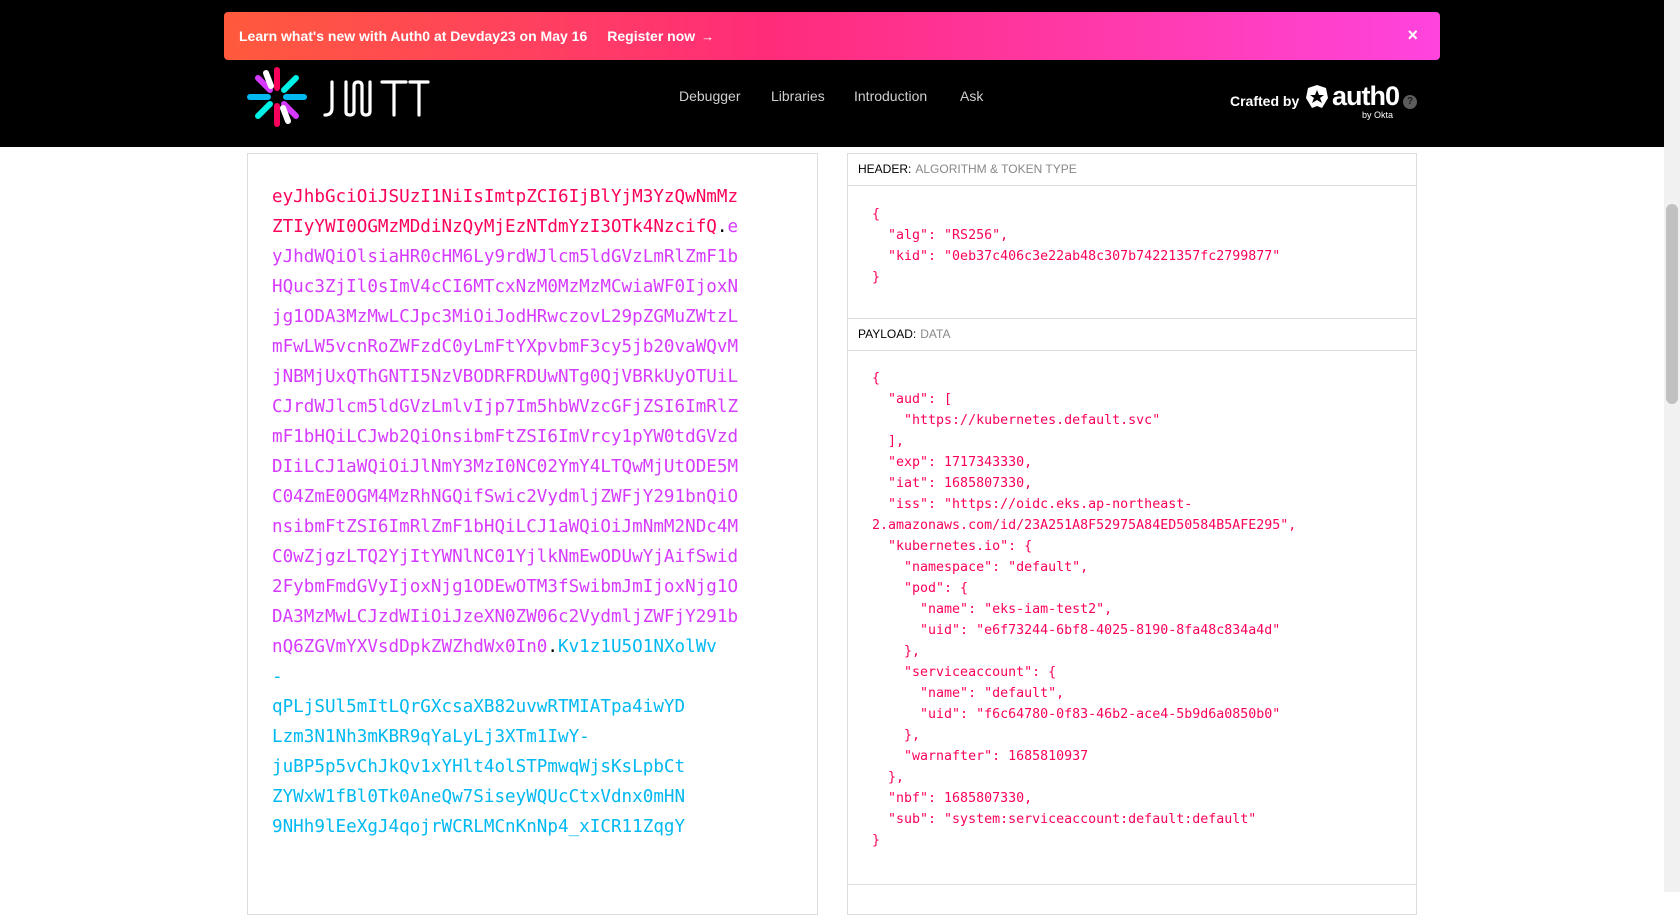 The width and height of the screenshot is (1680, 915). I want to click on page-scrollbar, so click(1672, 446).